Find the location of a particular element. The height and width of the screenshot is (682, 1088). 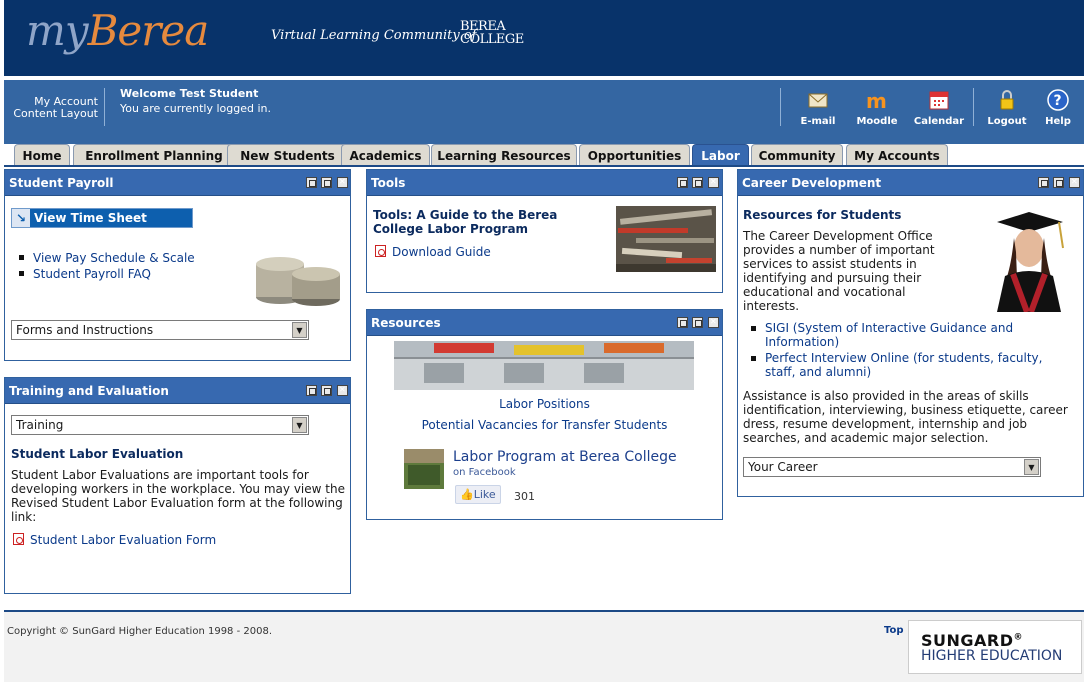

logout-link: Logout is located at coordinates (1007, 107).